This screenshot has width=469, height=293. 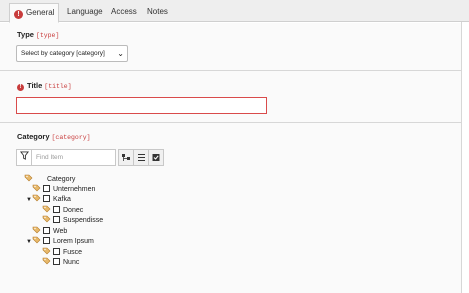 What do you see at coordinates (49, 157) in the screenshot?
I see `filter-input: Find Item` at bounding box center [49, 157].